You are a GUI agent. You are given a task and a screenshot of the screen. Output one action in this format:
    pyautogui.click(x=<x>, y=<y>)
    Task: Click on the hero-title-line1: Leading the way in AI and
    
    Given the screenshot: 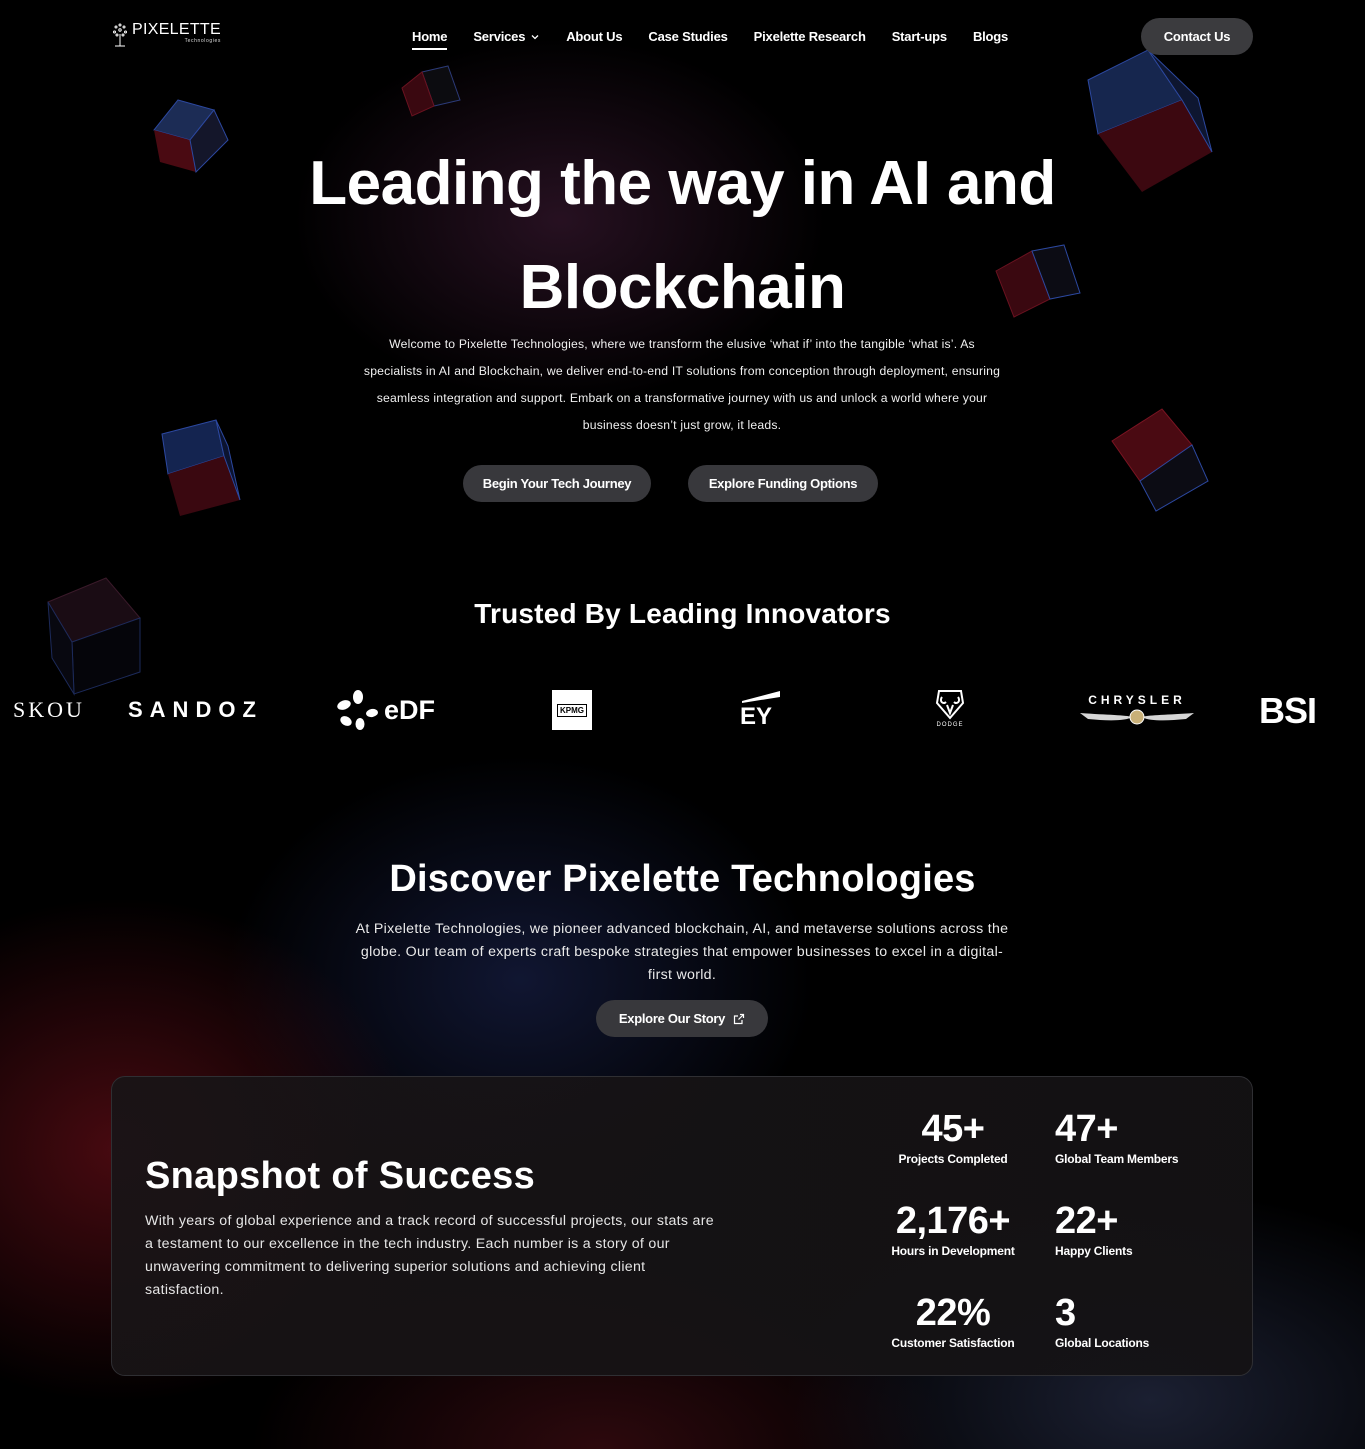 What is the action you would take?
    pyautogui.click(x=682, y=183)
    